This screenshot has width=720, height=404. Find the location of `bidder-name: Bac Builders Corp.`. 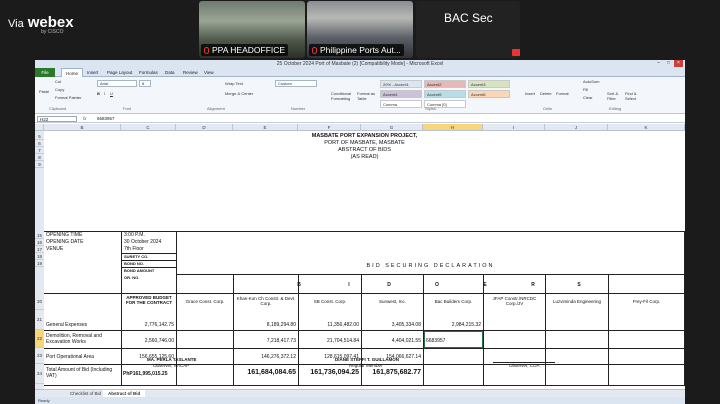

bidder-name: Bac Builders Corp. is located at coordinates (453, 301).